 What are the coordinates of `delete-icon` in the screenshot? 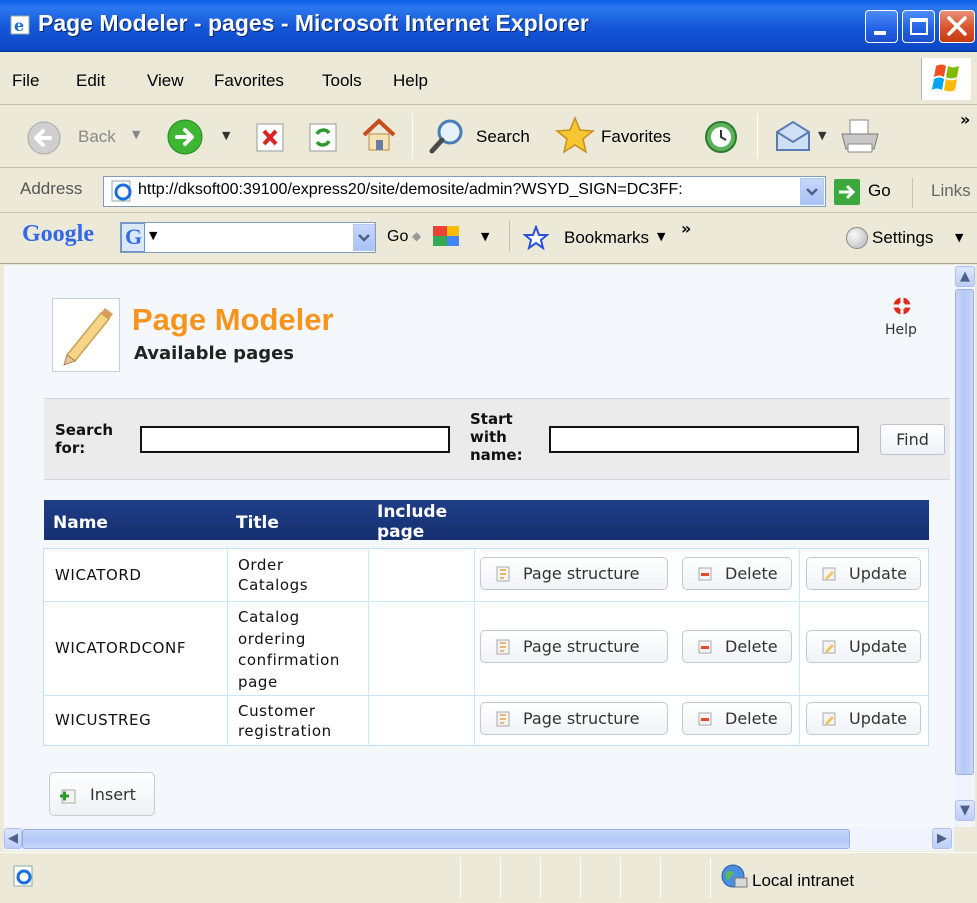 It's located at (705, 719).